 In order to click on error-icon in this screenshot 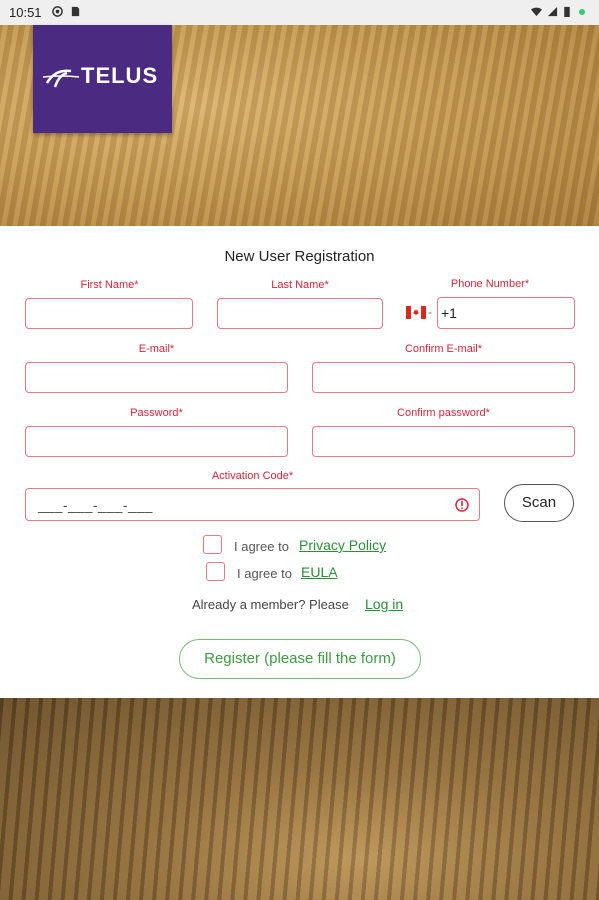, I will do `click(462, 505)`.